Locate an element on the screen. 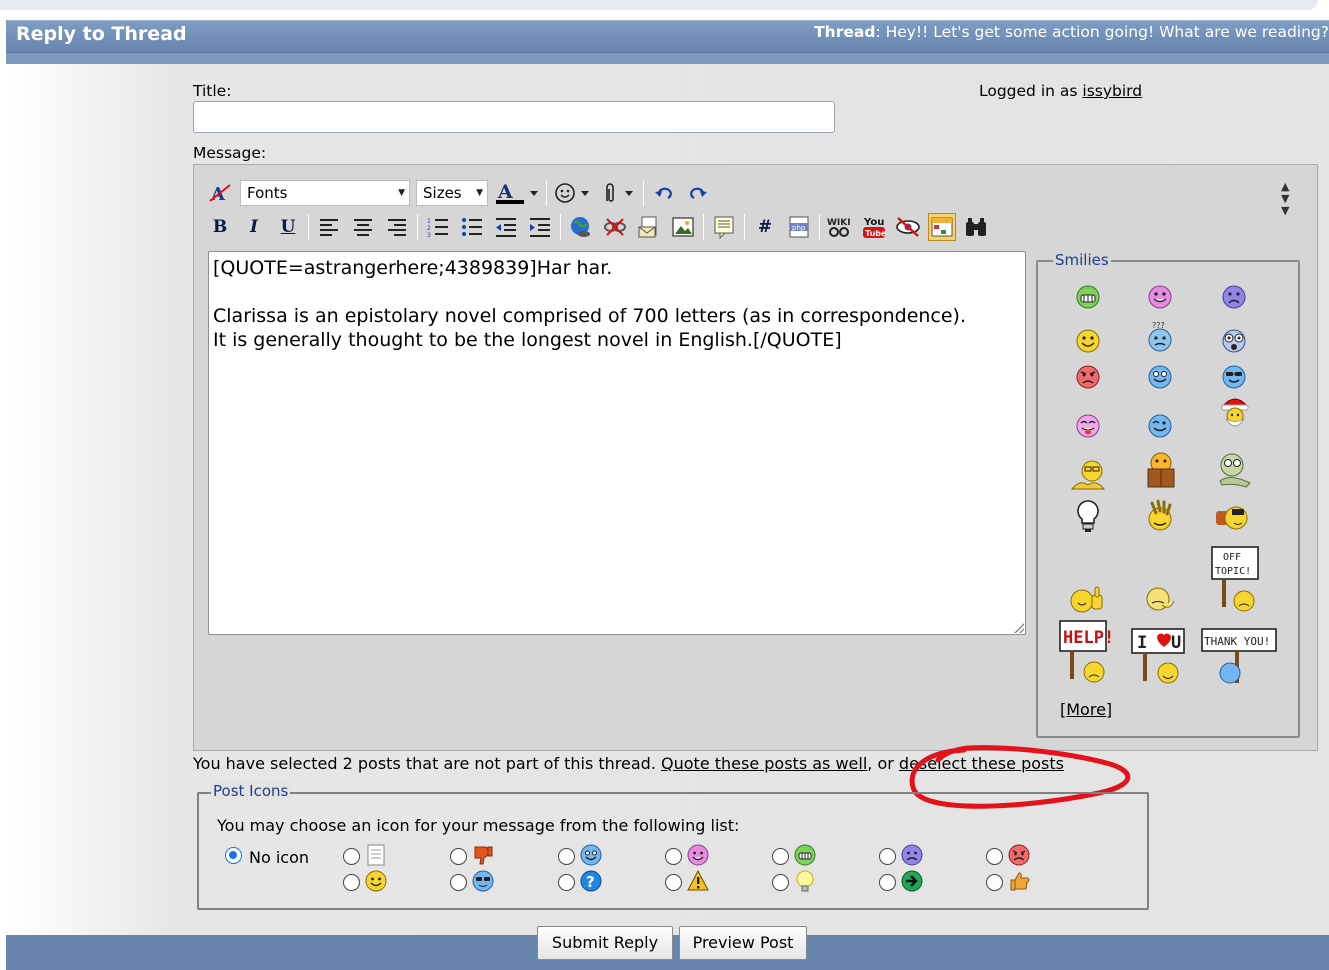 The width and height of the screenshot is (1329, 970). radio-icon-sad is located at coordinates (887, 856).